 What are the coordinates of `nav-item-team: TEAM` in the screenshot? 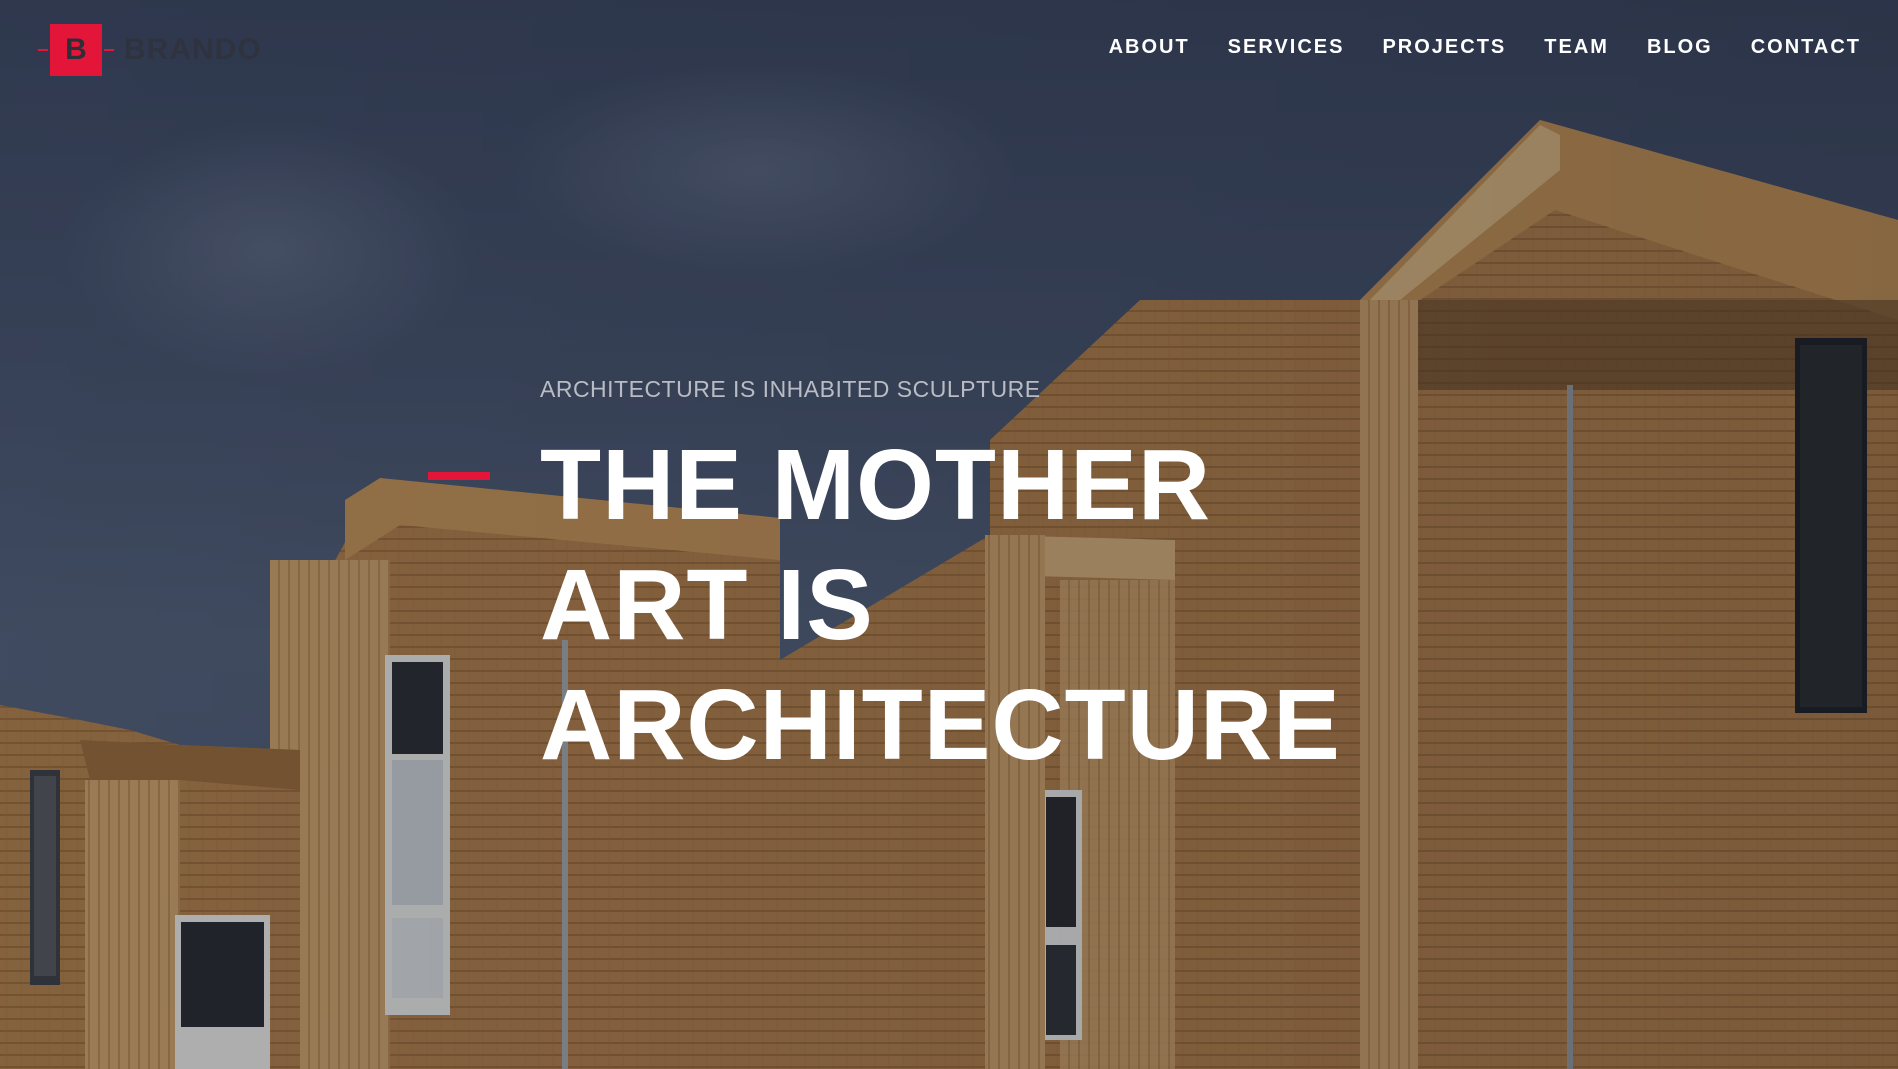 It's located at (1576, 47).